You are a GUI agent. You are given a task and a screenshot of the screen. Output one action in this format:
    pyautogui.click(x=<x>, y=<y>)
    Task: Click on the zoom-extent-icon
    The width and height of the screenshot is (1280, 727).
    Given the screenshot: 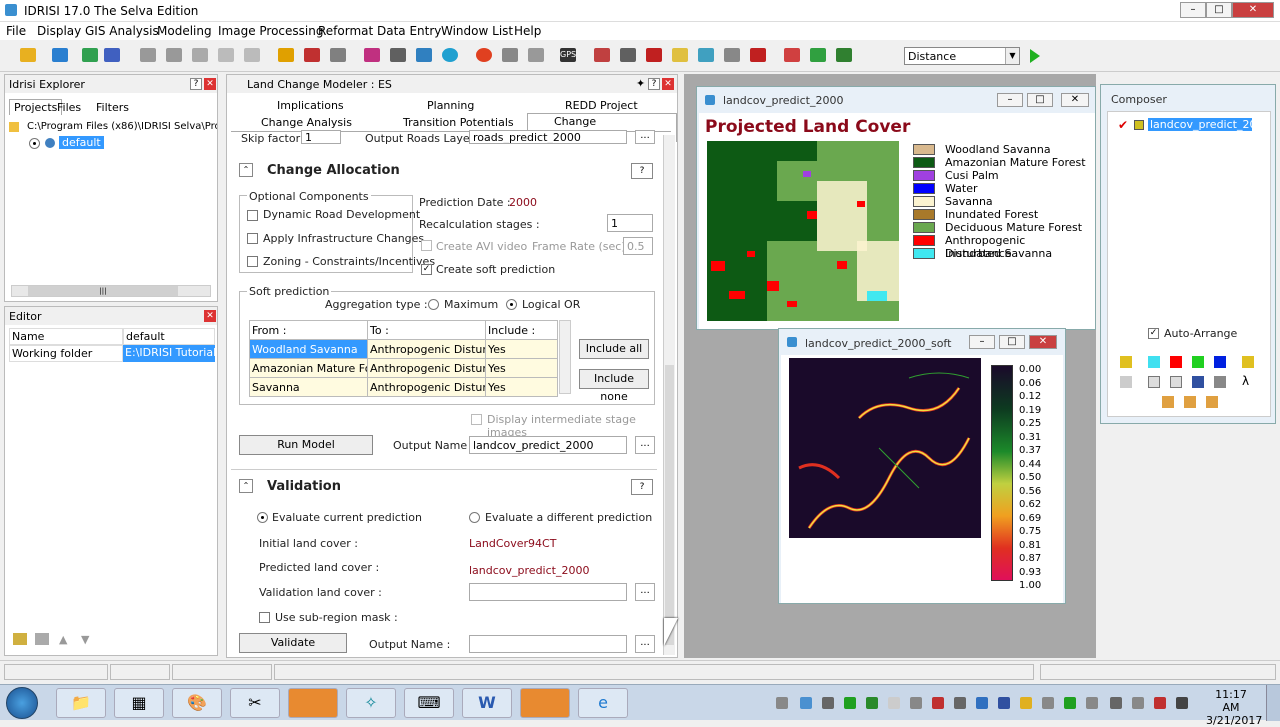 What is the action you would take?
    pyautogui.click(x=1212, y=402)
    